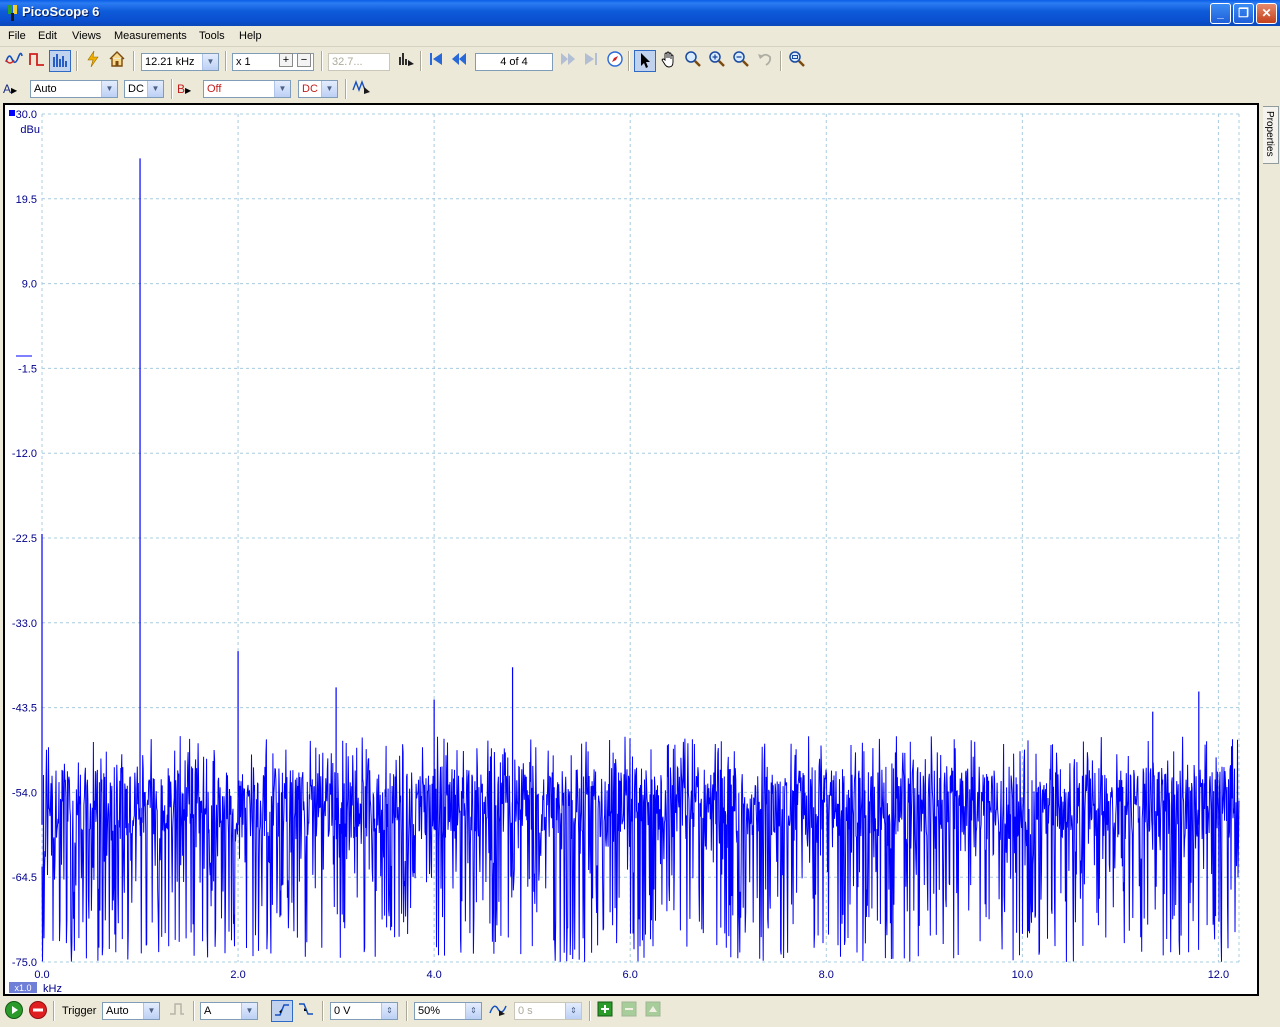  What do you see at coordinates (86, 36) in the screenshot?
I see `menu-views: Views` at bounding box center [86, 36].